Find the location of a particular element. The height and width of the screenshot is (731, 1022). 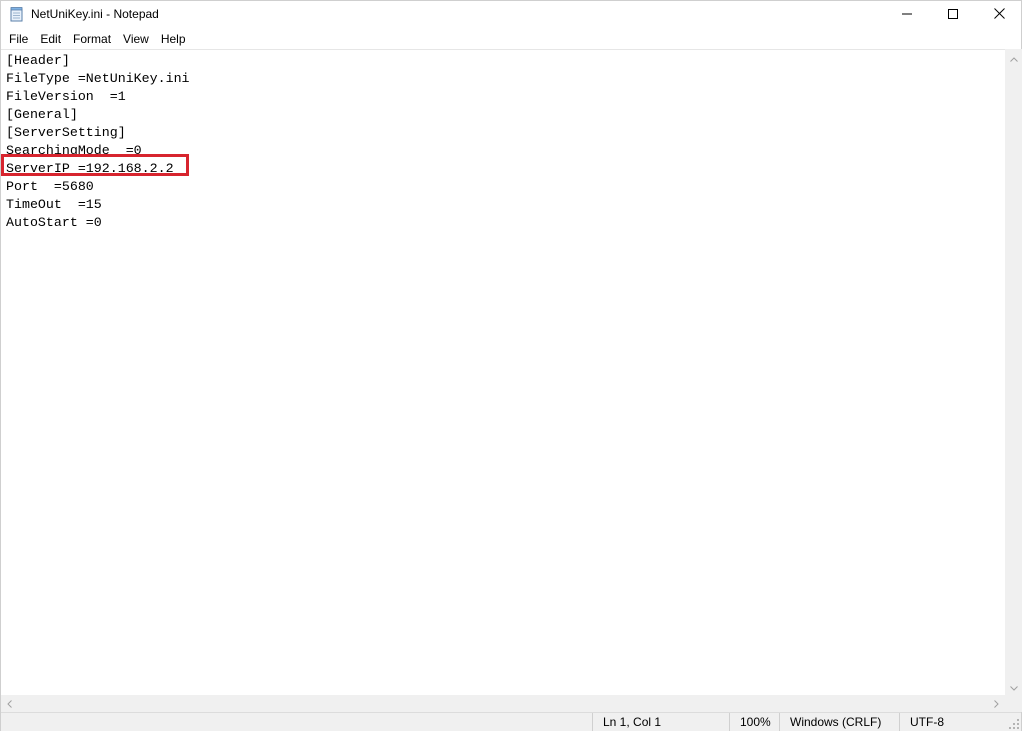

chevron-right-icon is located at coordinates (996, 704).